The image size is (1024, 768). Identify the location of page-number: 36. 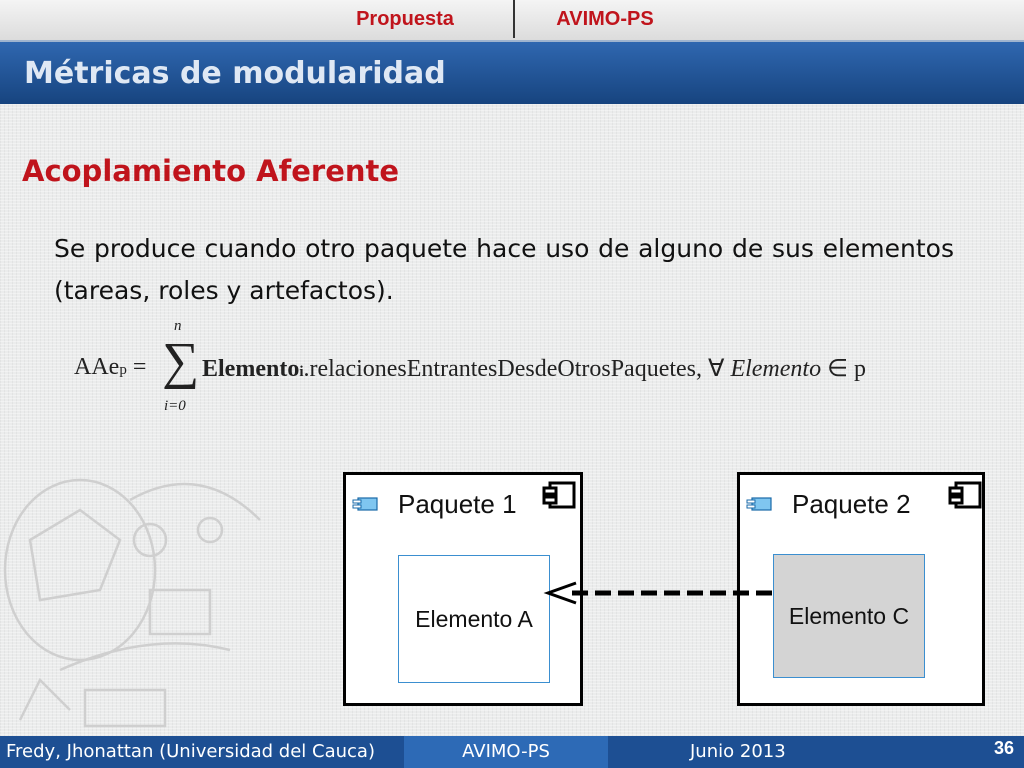
(1003, 748).